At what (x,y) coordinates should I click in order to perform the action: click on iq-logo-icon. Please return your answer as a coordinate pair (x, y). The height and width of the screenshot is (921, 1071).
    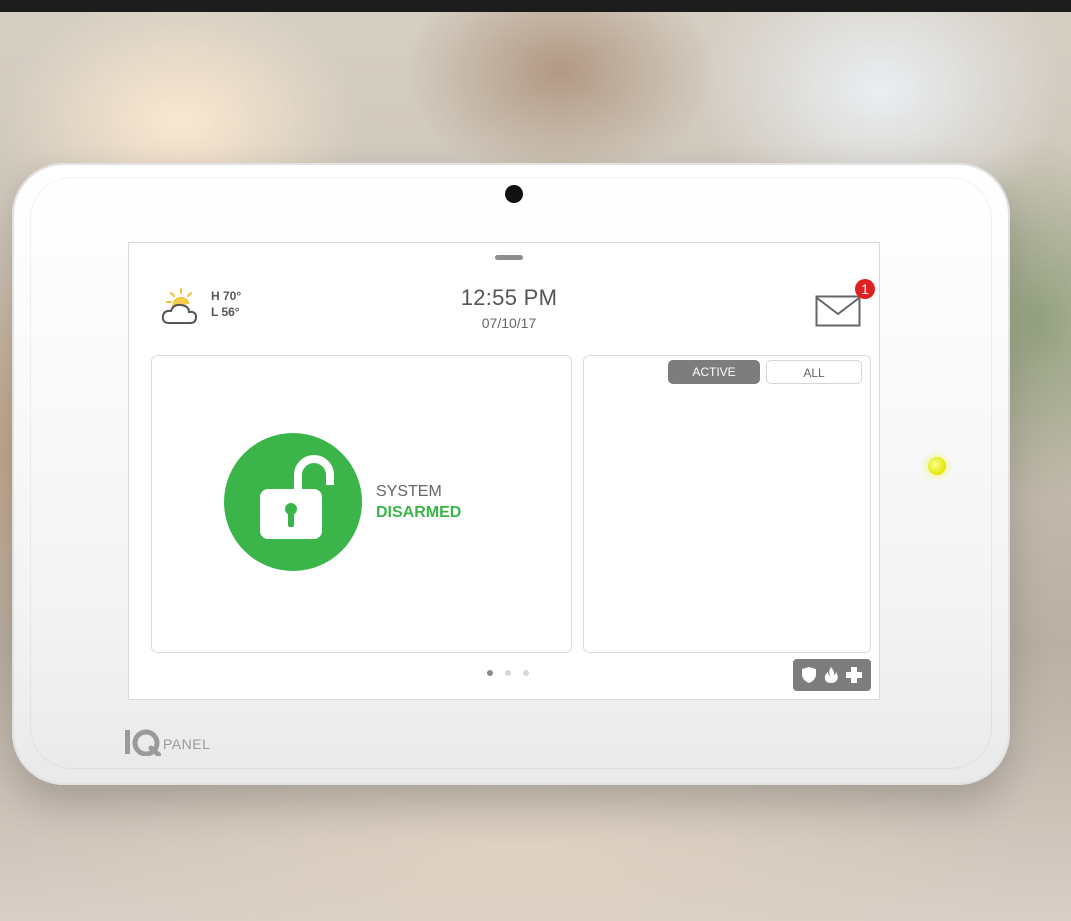
    Looking at the image, I should click on (143, 743).